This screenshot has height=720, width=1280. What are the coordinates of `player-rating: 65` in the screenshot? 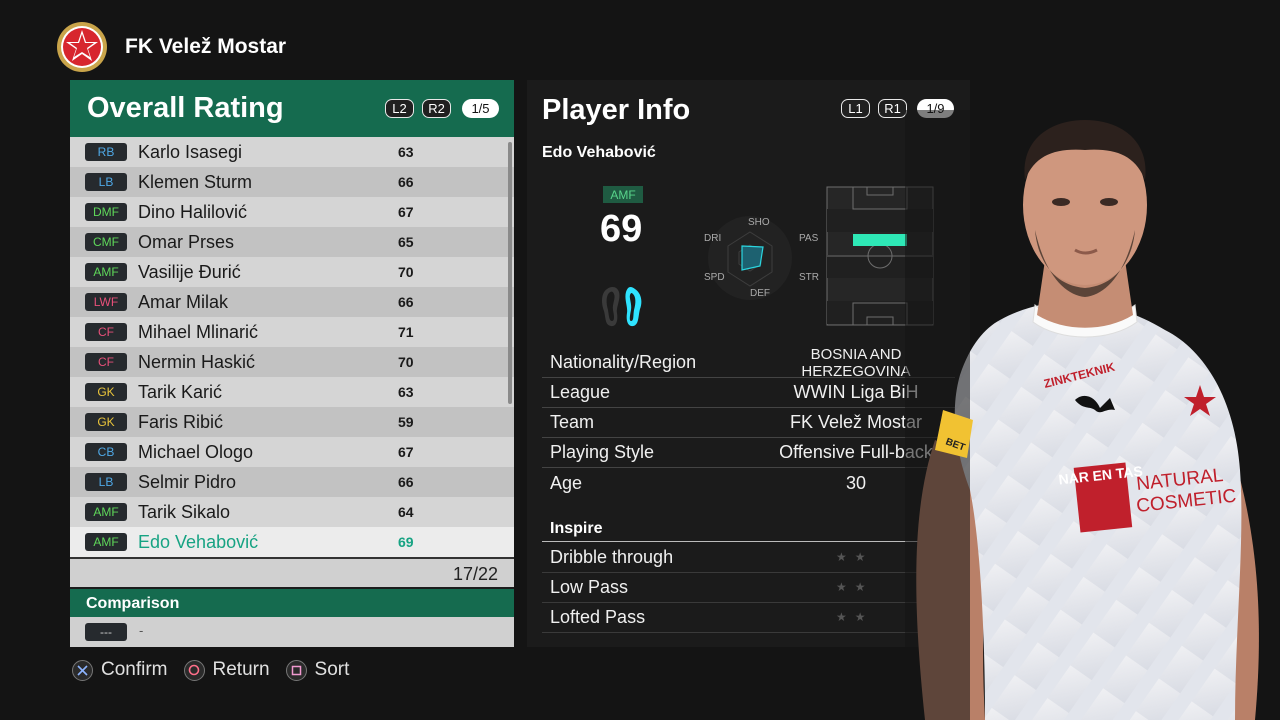 It's located at (406, 242).